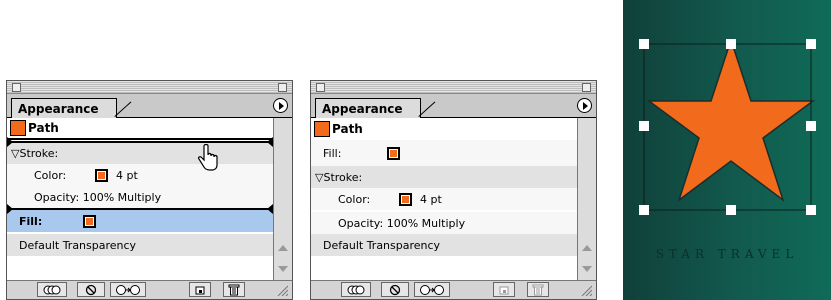 Image resolution: width=831 pixels, height=300 pixels. I want to click on hand-cursor-icon, so click(208, 157).